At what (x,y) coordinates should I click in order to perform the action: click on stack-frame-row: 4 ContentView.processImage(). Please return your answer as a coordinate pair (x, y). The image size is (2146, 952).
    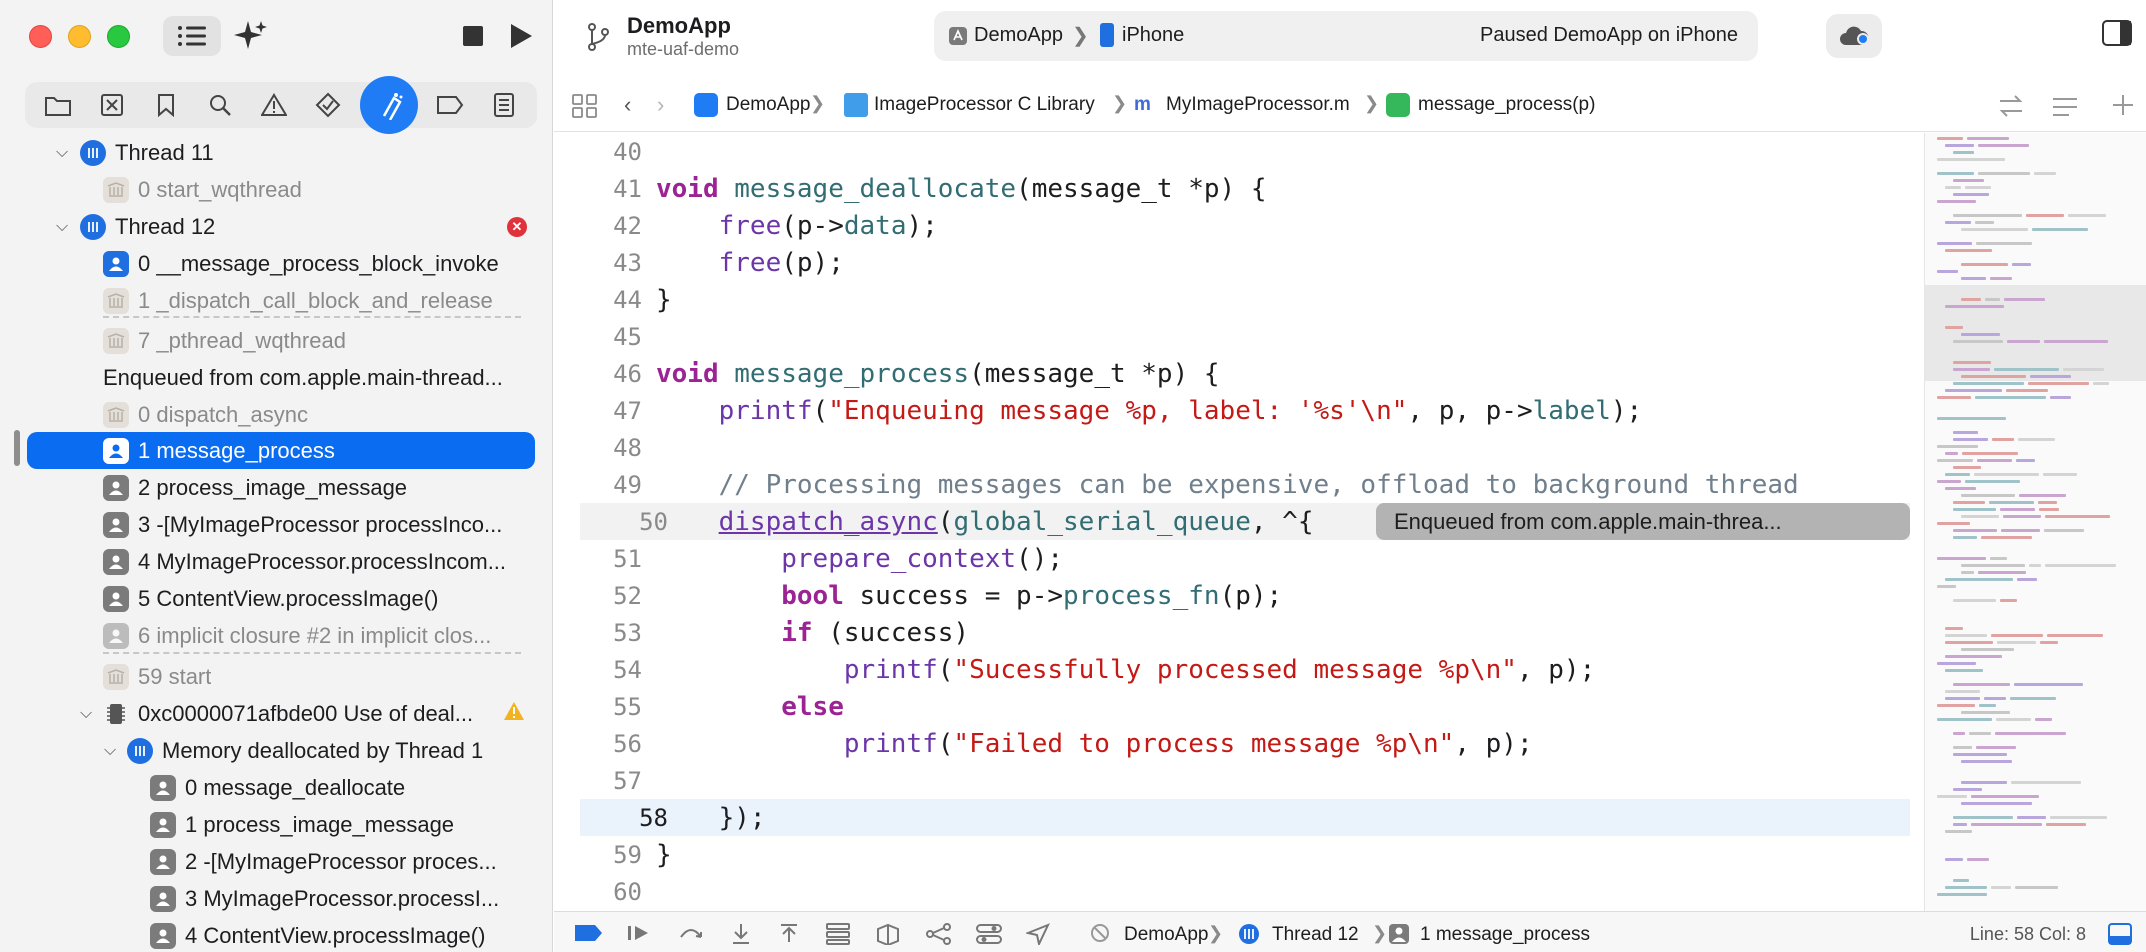
    Looking at the image, I should click on (276, 934).